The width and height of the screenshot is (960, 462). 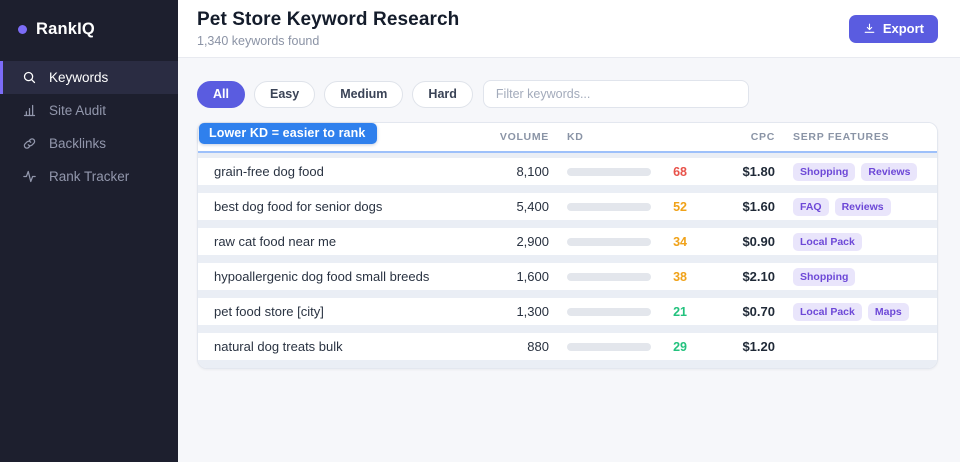 What do you see at coordinates (275, 241) in the screenshot?
I see `keyword-cell: raw cat food near me` at bounding box center [275, 241].